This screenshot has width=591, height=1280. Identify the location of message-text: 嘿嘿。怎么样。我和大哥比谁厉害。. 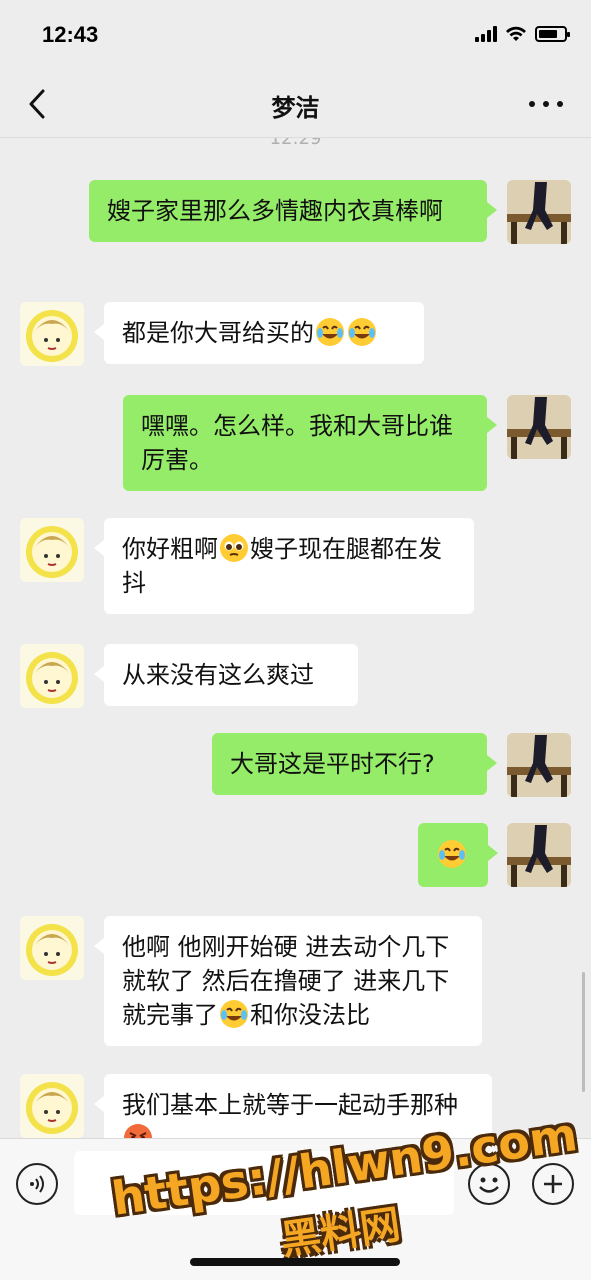
(297, 443).